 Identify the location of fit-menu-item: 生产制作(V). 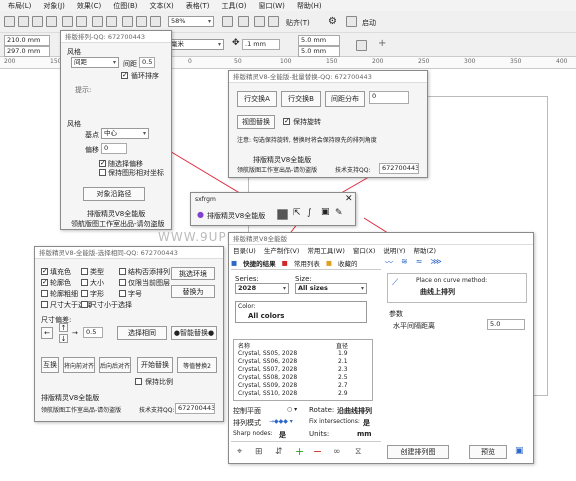
(282, 250).